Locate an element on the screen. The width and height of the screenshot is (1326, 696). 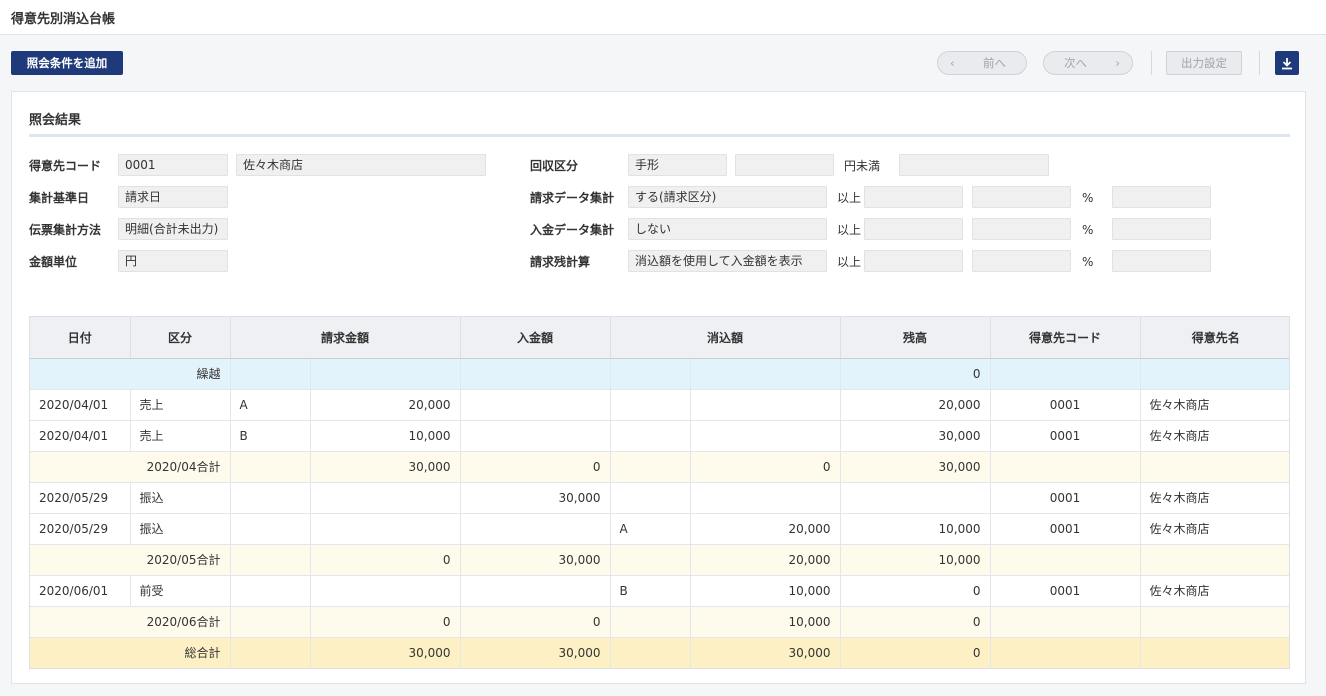
column-header: 区分 is located at coordinates (180, 338).